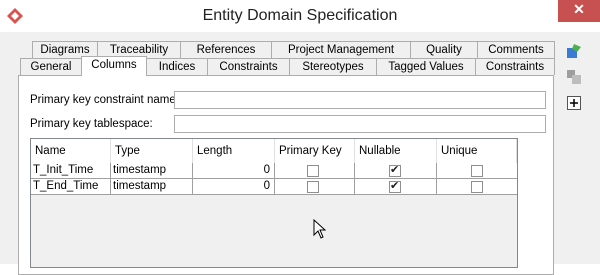  I want to click on table-row: T_Init_Time timestamp 0, so click(274, 171).